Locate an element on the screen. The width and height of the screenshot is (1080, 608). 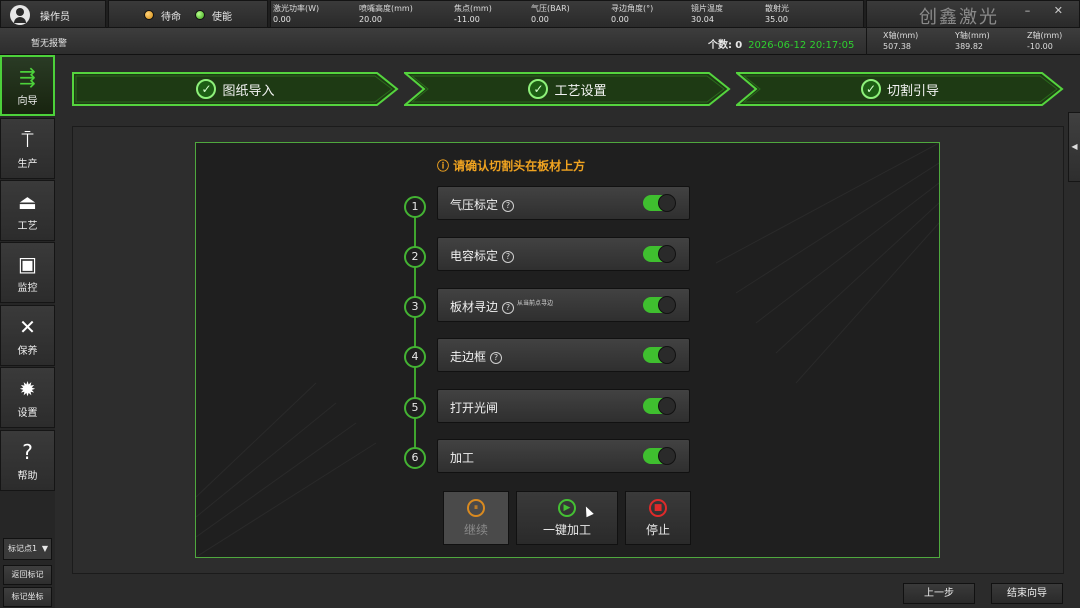
axis-y: Y轴(mm) 389.82 is located at coordinates (972, 41).